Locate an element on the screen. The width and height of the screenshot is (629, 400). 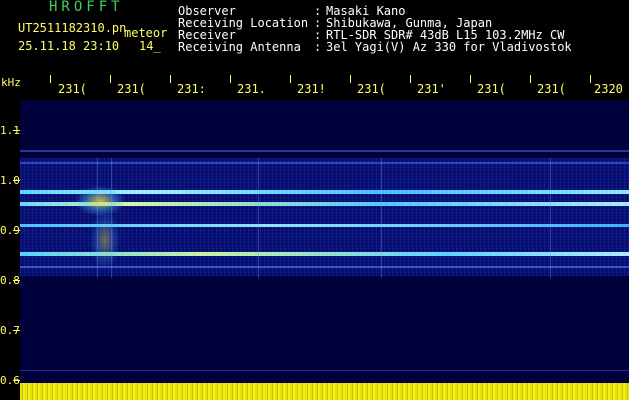
signal-band is located at coordinates (324, 151).